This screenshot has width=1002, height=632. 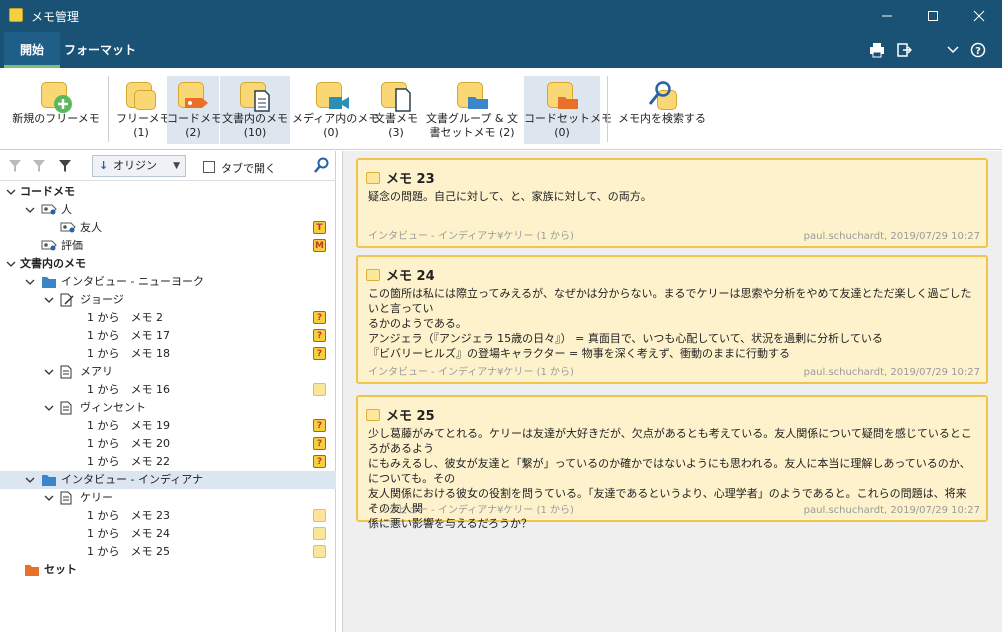 I want to click on media-memo-button: メディア内のメモ (0), so click(x=336, y=110).